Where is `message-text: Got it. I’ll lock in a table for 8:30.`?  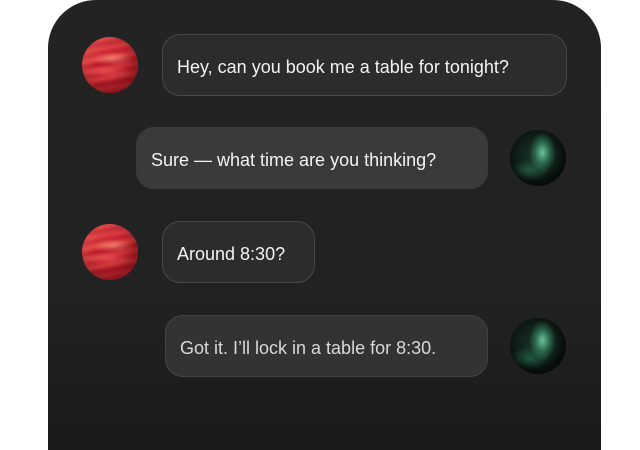 message-text: Got it. I’ll lock in a table for 8:30. is located at coordinates (308, 348).